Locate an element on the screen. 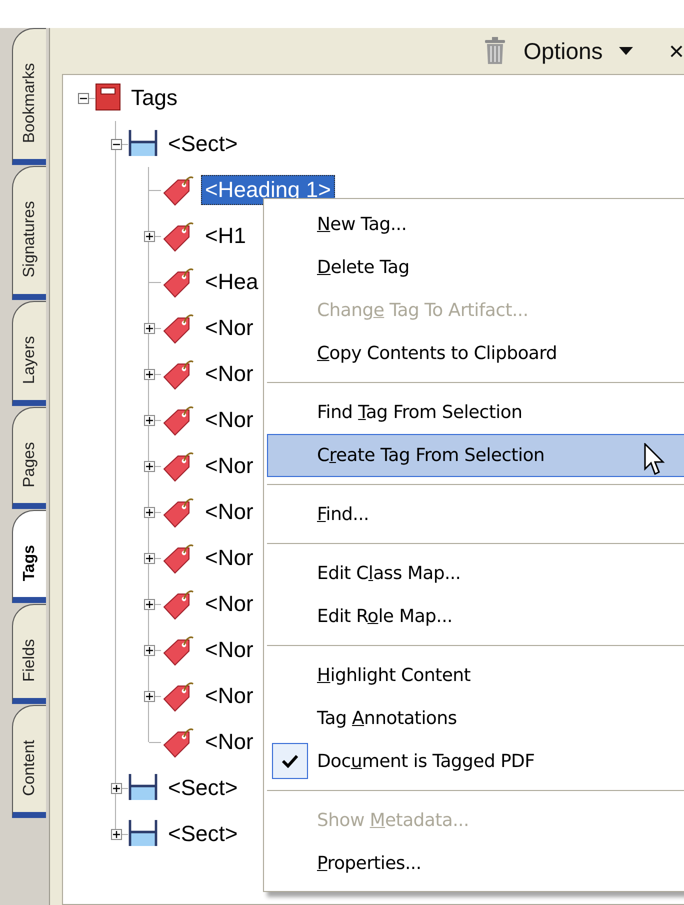 The image size is (684, 905). menu-item: Create Tag From Selection is located at coordinates (475, 455).